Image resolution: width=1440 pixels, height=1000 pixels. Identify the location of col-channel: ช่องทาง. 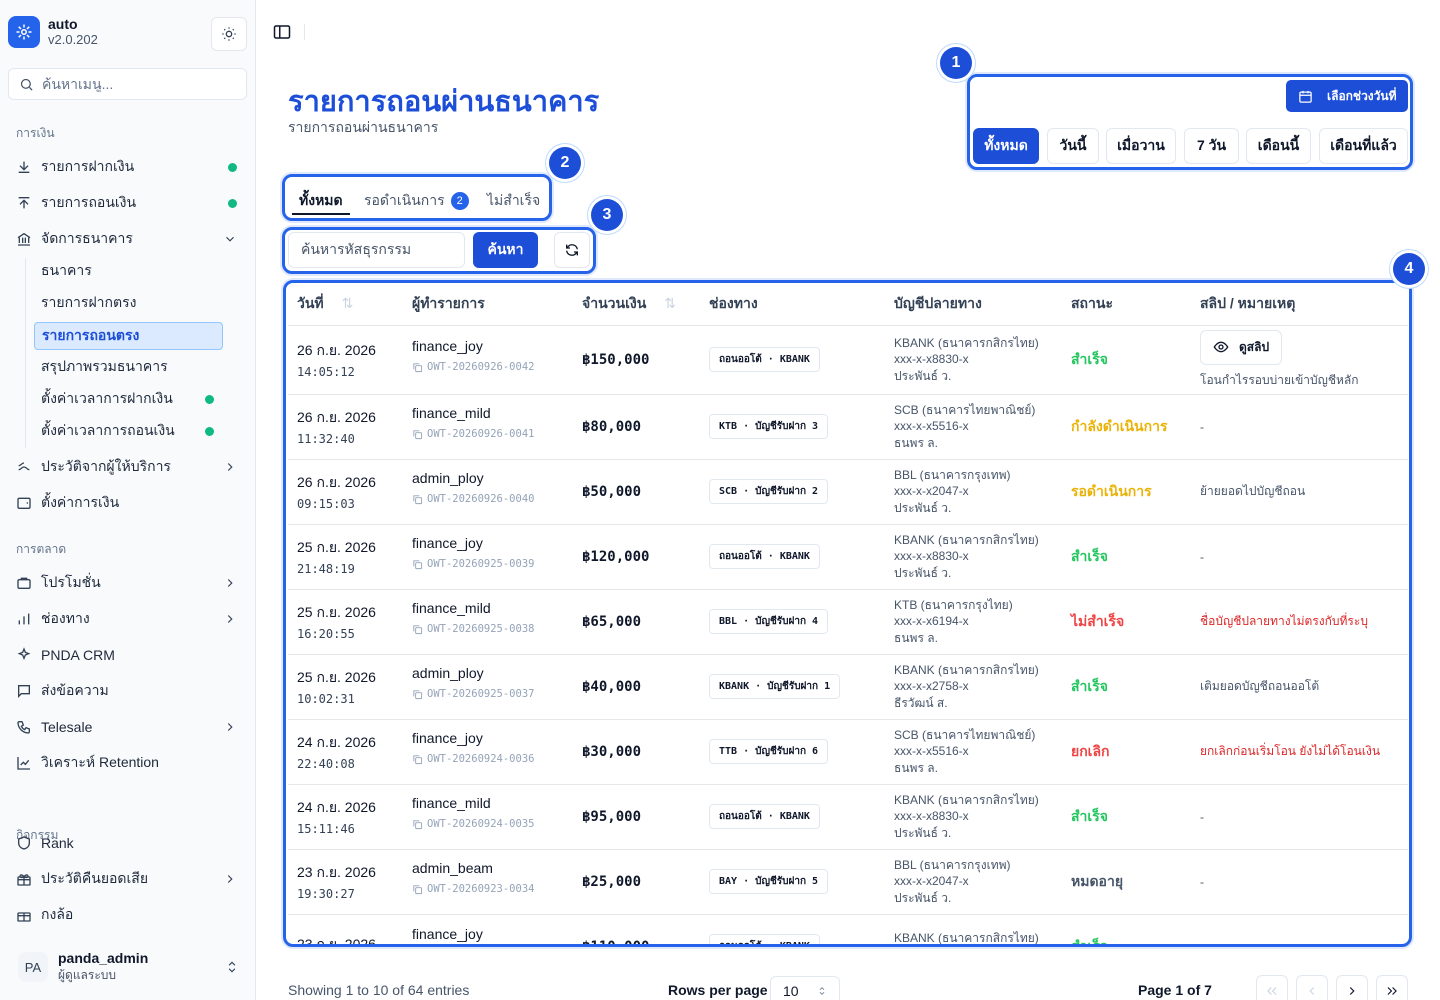
(792, 305).